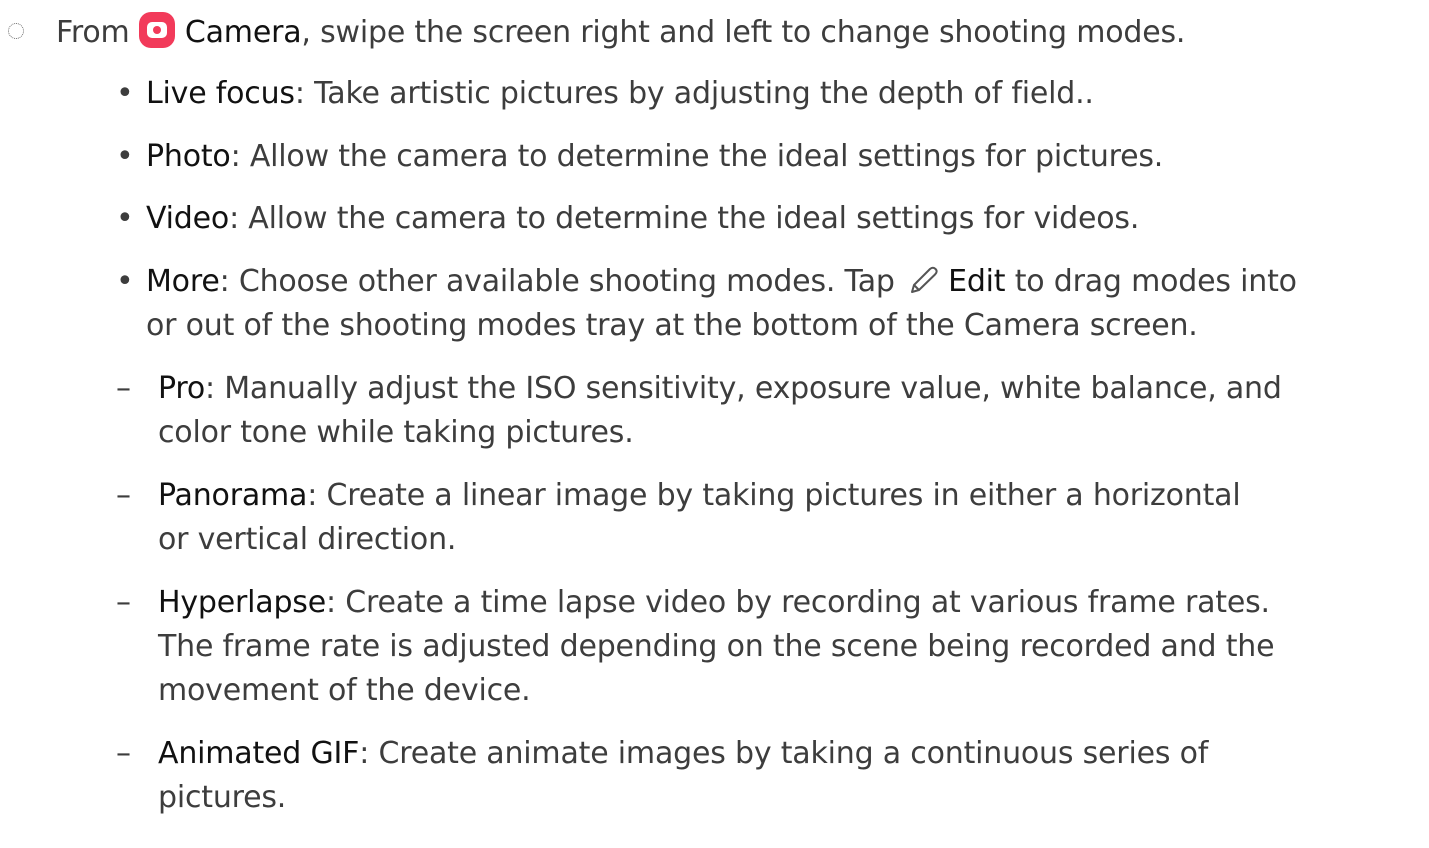  I want to click on camera-app-name: Camera, so click(243, 32).